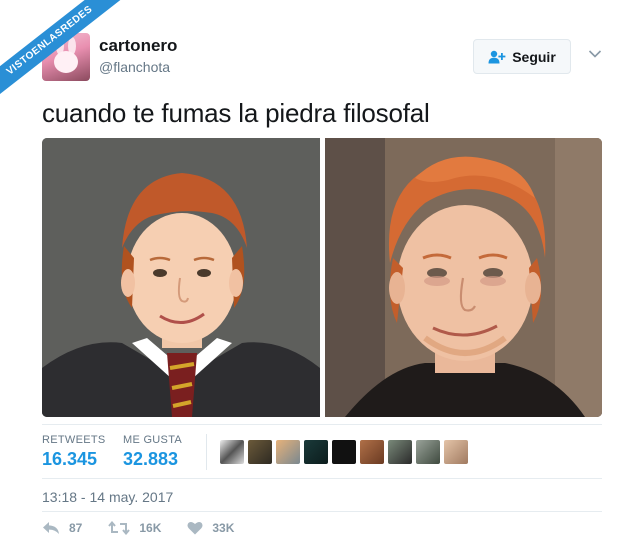  What do you see at coordinates (534, 56) in the screenshot?
I see `follow-label: Seguir` at bounding box center [534, 56].